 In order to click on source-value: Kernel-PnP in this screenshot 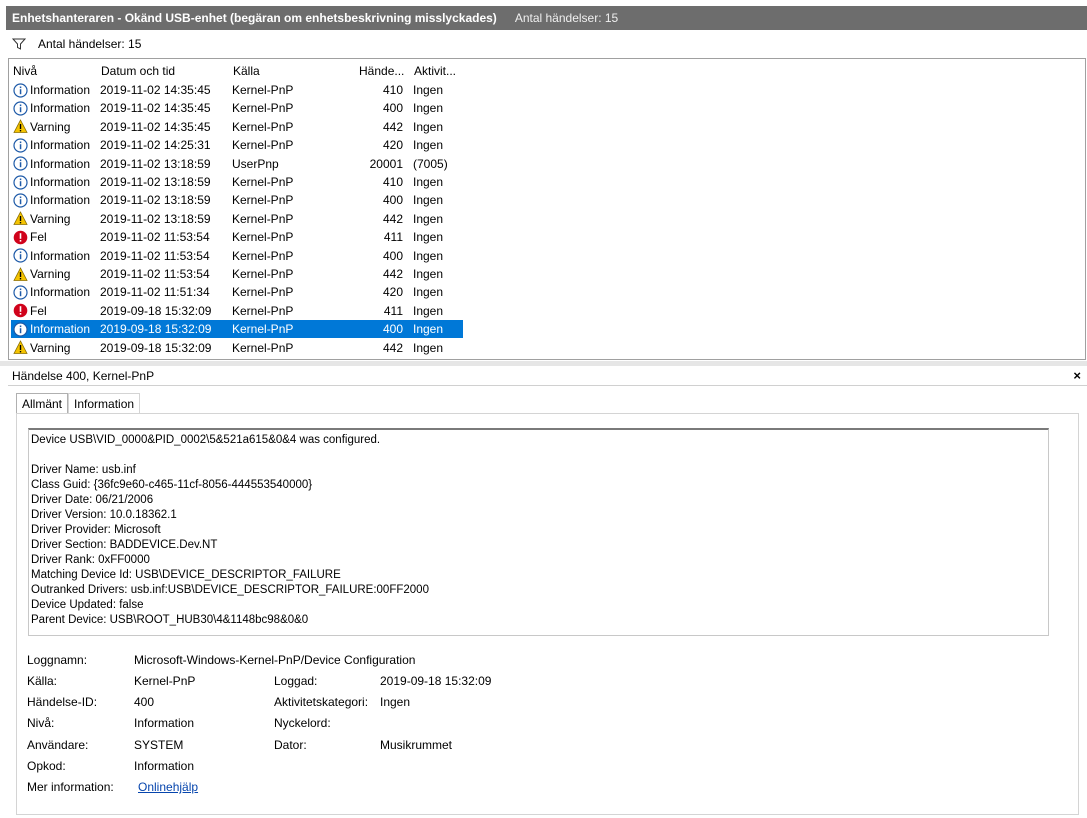, I will do `click(165, 681)`.